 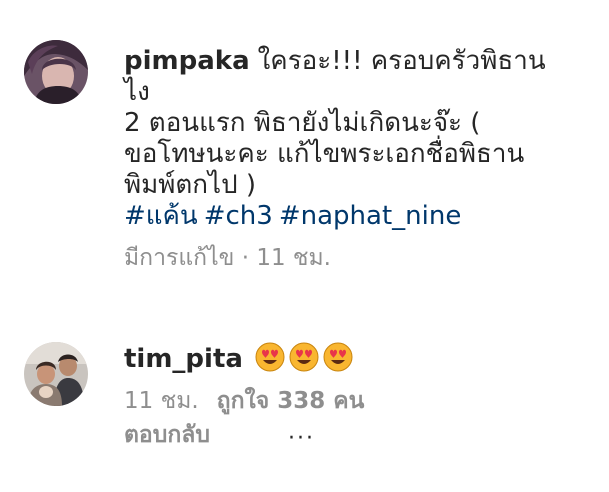 What do you see at coordinates (359, 358) in the screenshot?
I see `comment-first-line: tim_pita` at bounding box center [359, 358].